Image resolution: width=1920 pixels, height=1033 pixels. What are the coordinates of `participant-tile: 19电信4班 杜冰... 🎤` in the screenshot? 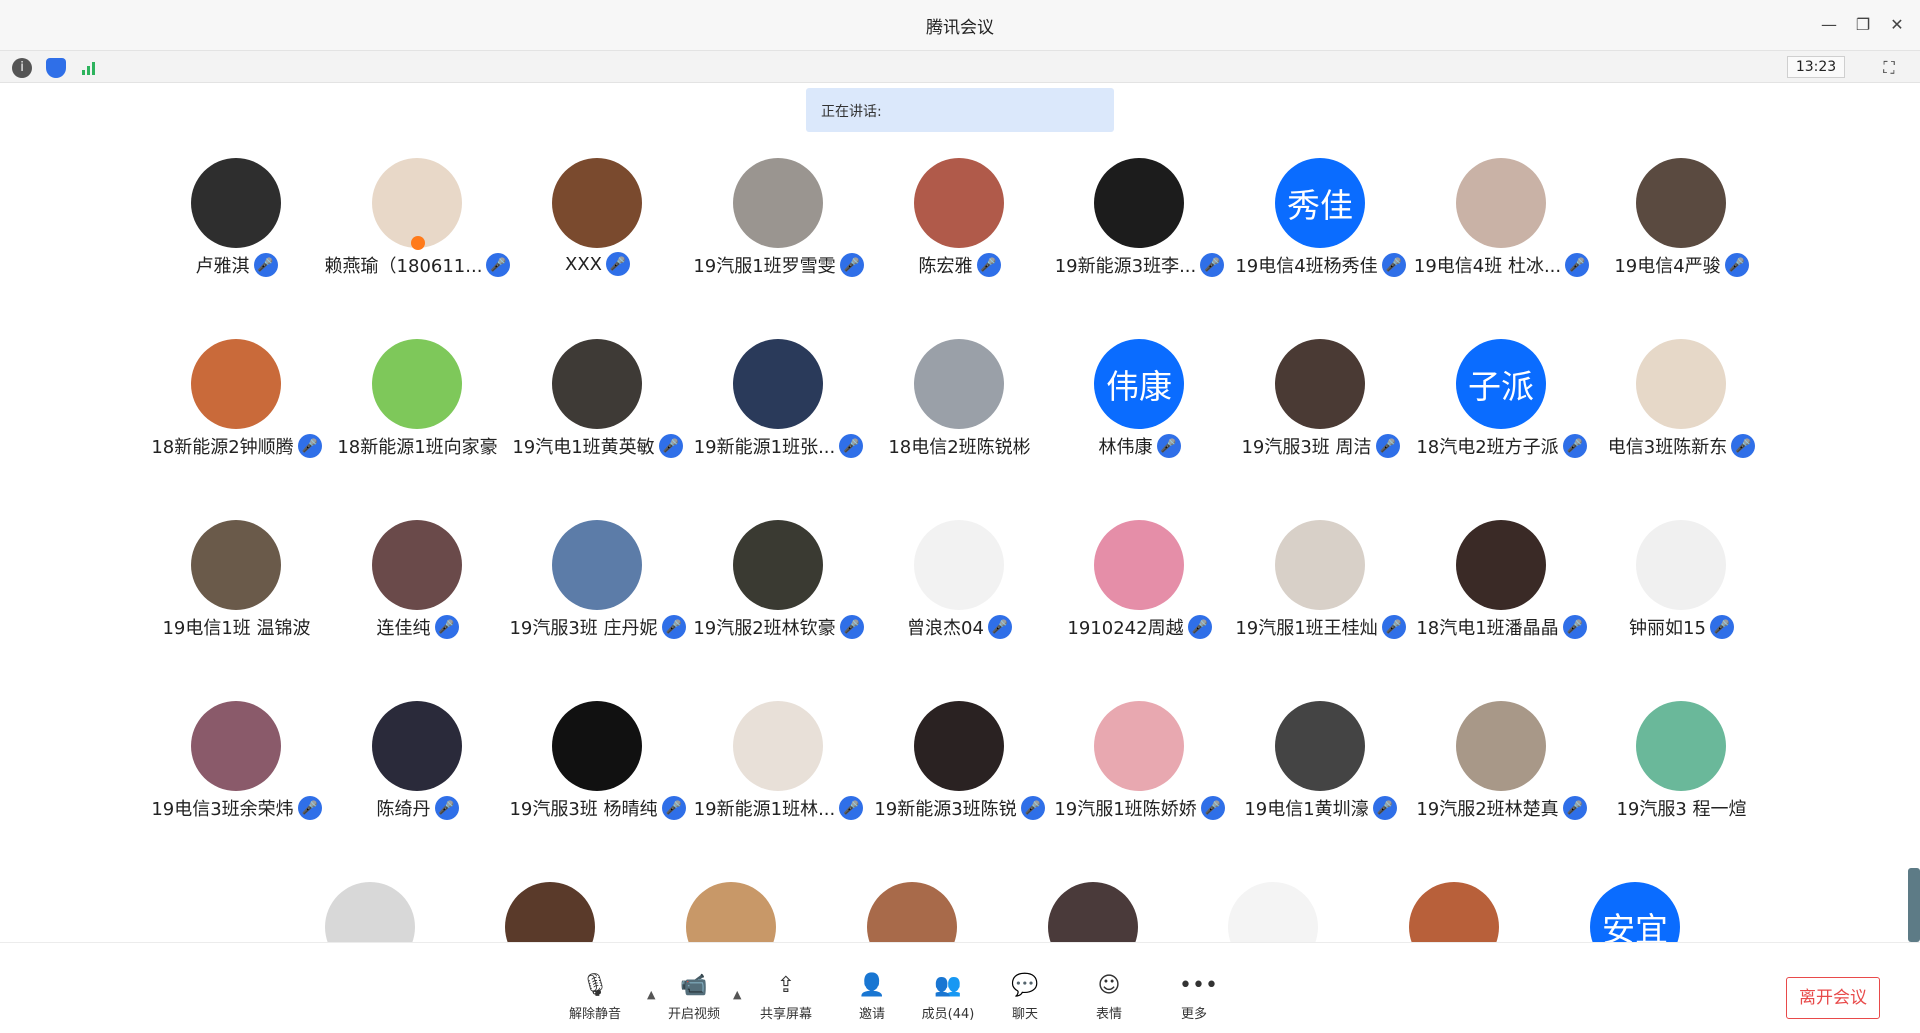 It's located at (1501, 225).